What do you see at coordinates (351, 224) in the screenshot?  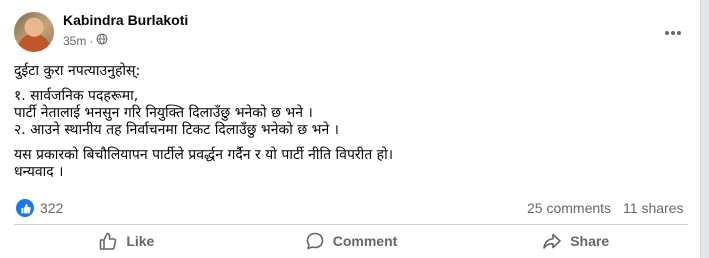 I see `action-divider` at bounding box center [351, 224].